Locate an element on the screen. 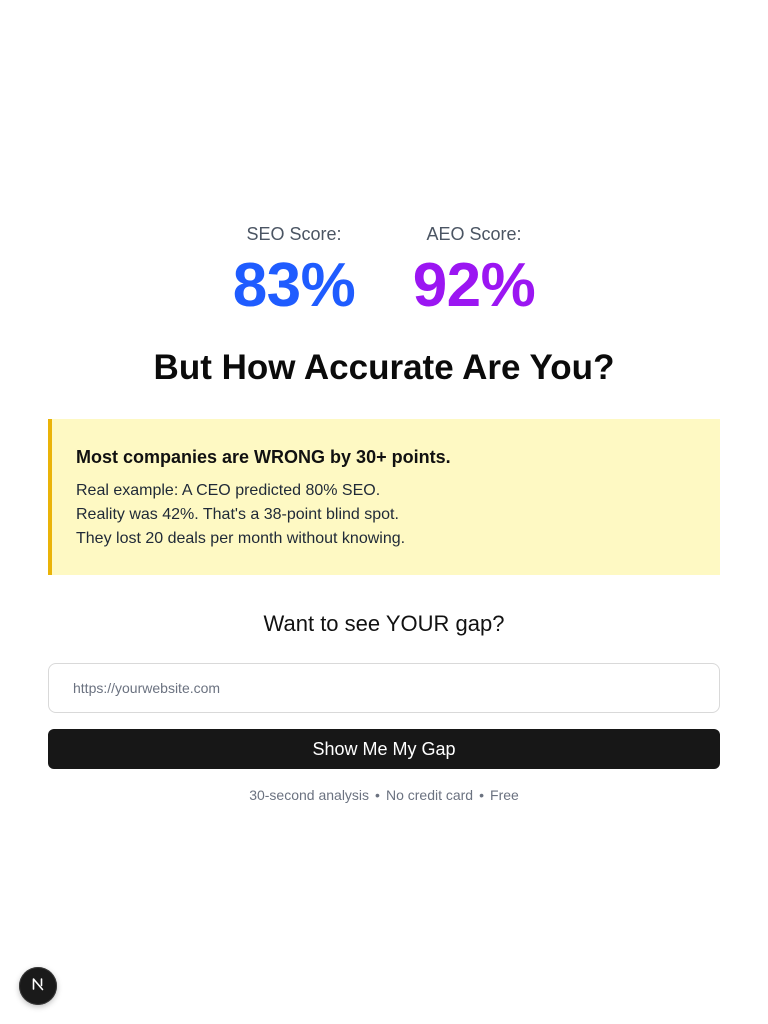  fine-print-item: 30-second analysis is located at coordinates (309, 795).